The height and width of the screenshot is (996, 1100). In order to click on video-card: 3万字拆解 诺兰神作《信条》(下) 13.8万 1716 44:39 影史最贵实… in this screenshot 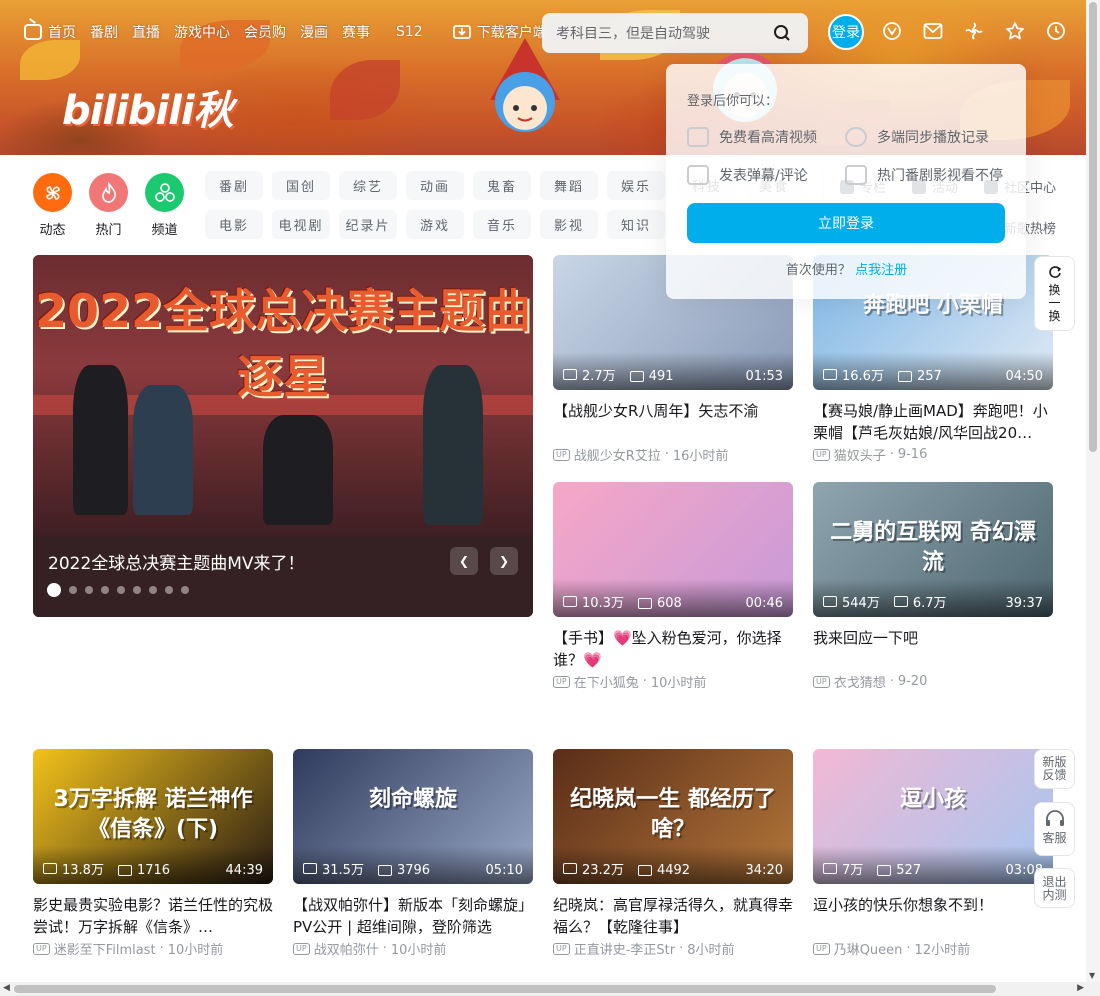, I will do `click(153, 853)`.